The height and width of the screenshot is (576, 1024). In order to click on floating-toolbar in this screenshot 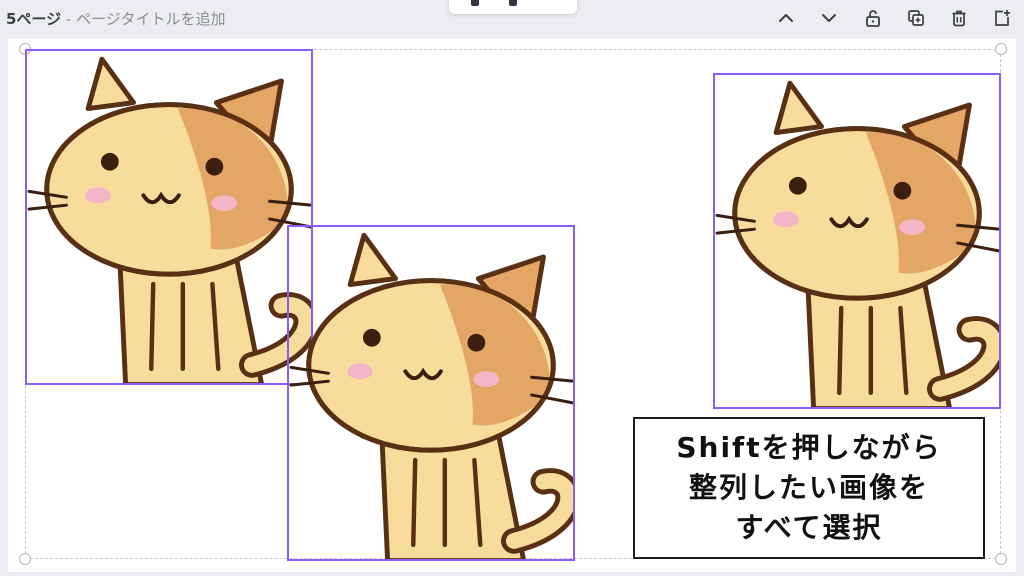, I will do `click(513, 7)`.